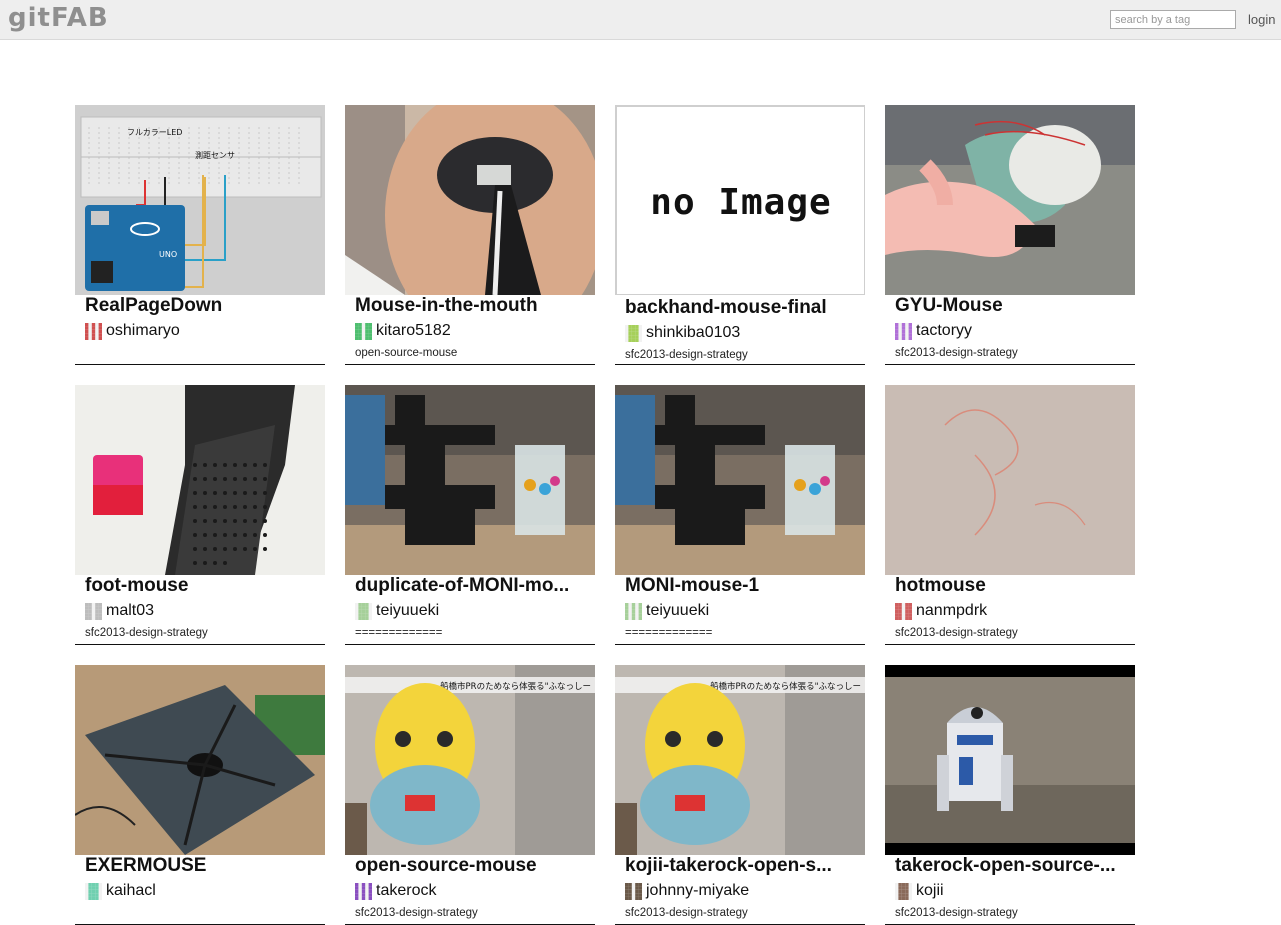  What do you see at coordinates (471, 306) in the screenshot?
I see `project-title: Mouse-in-the-mouth` at bounding box center [471, 306].